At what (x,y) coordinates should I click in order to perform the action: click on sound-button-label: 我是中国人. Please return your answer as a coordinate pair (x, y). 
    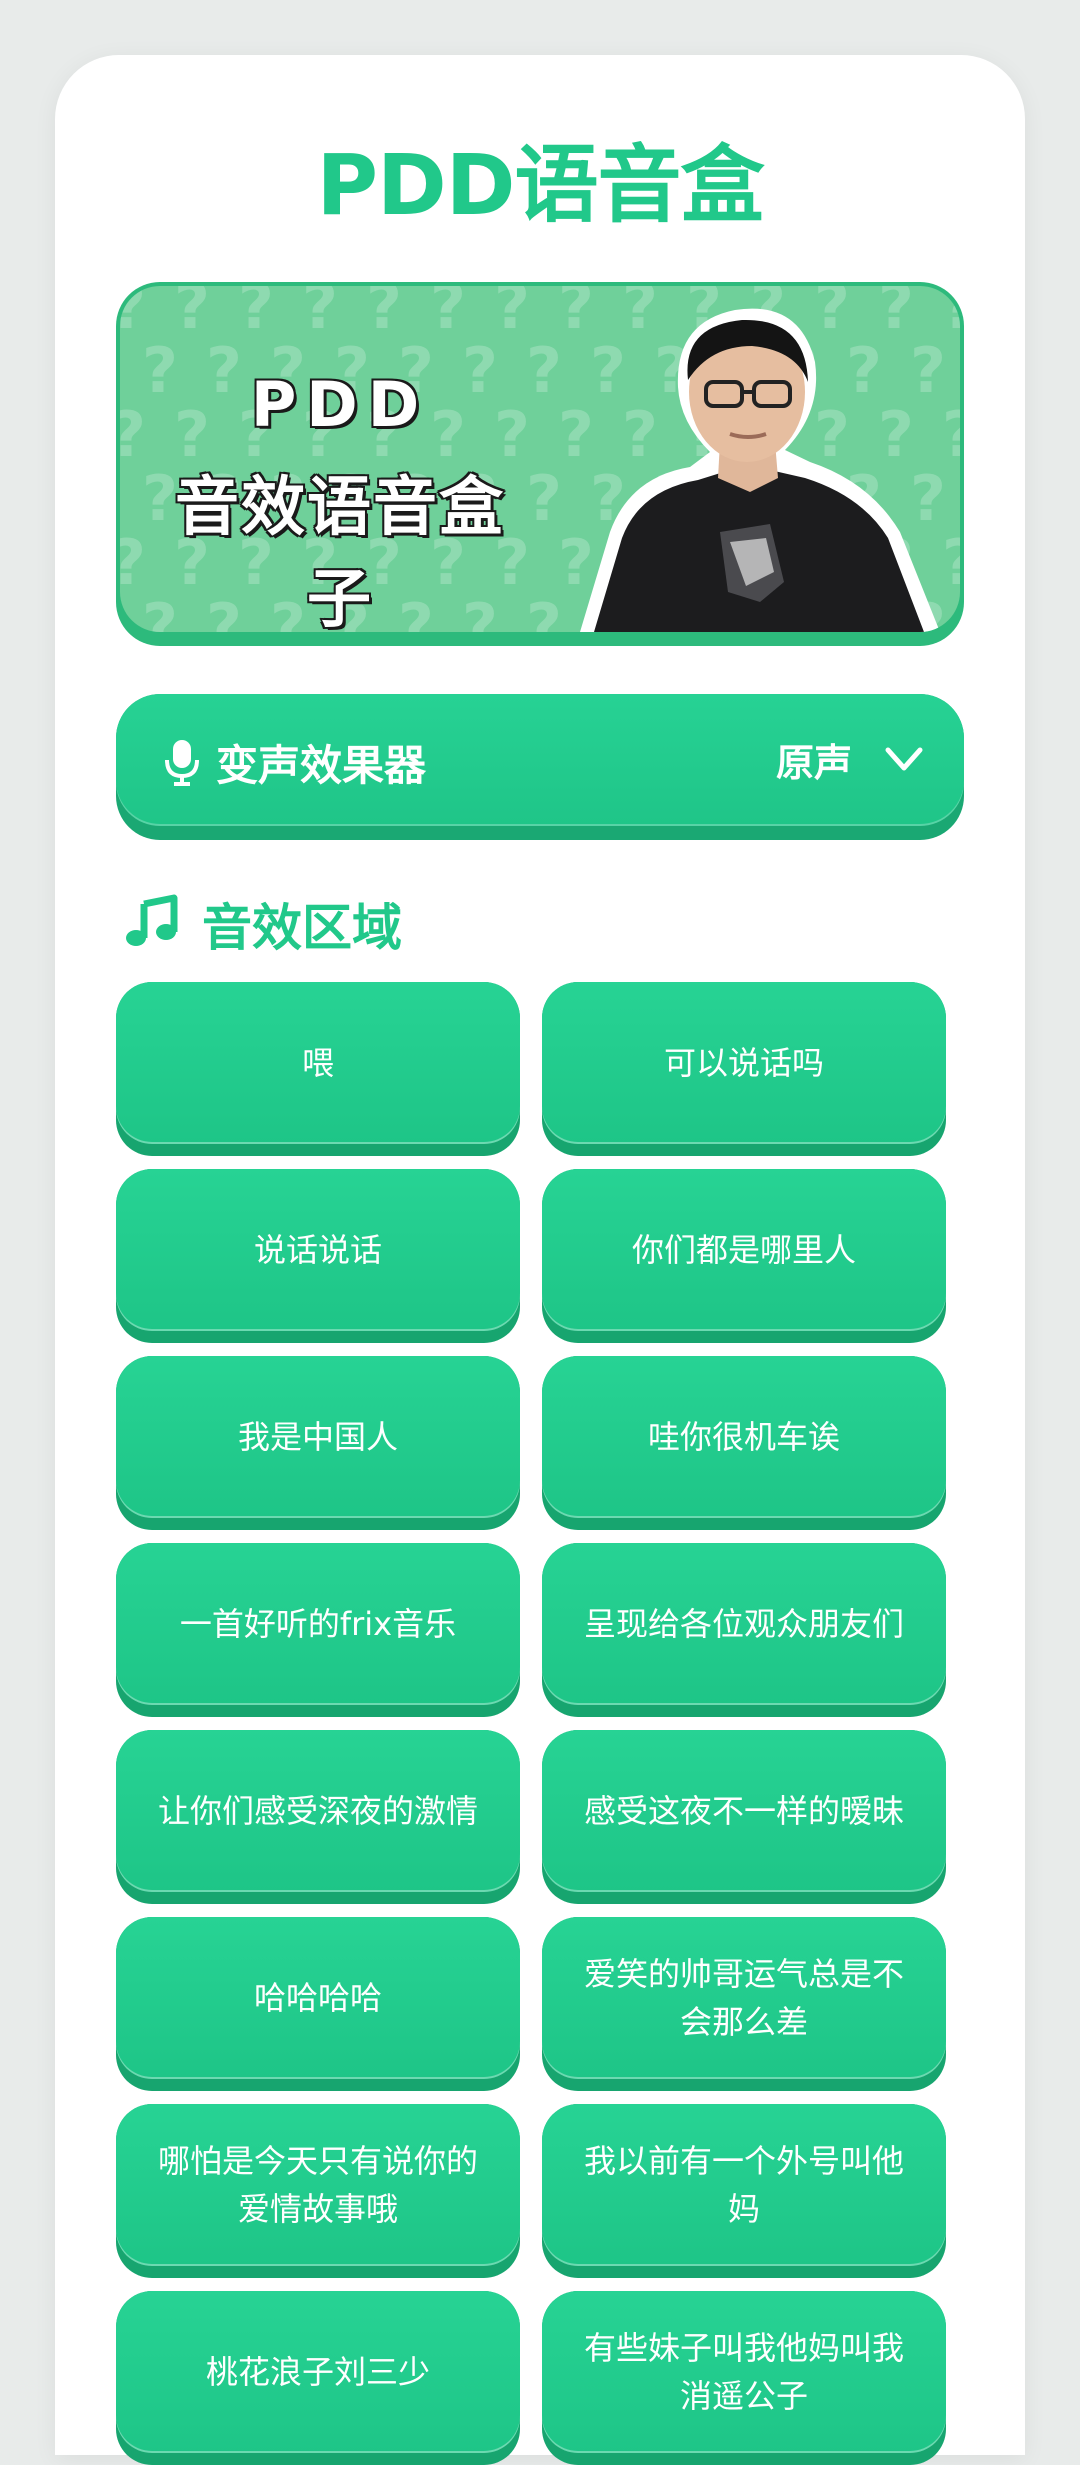
    Looking at the image, I should click on (317, 1437).